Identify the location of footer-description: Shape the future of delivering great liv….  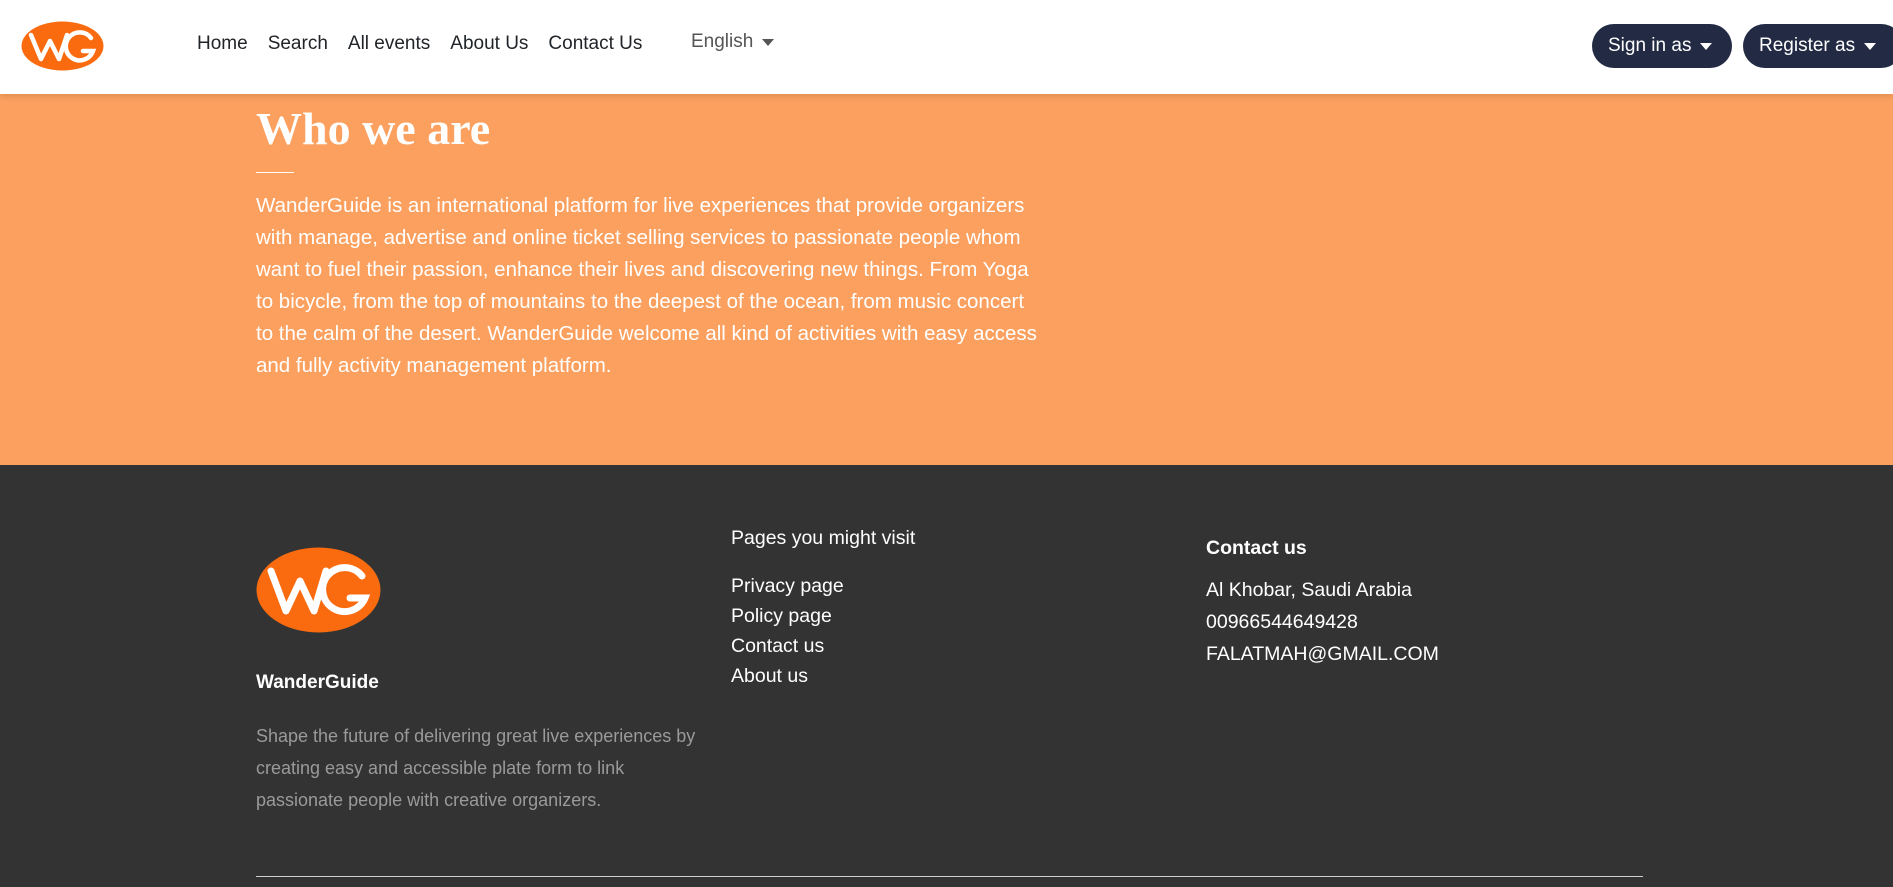
(476, 768).